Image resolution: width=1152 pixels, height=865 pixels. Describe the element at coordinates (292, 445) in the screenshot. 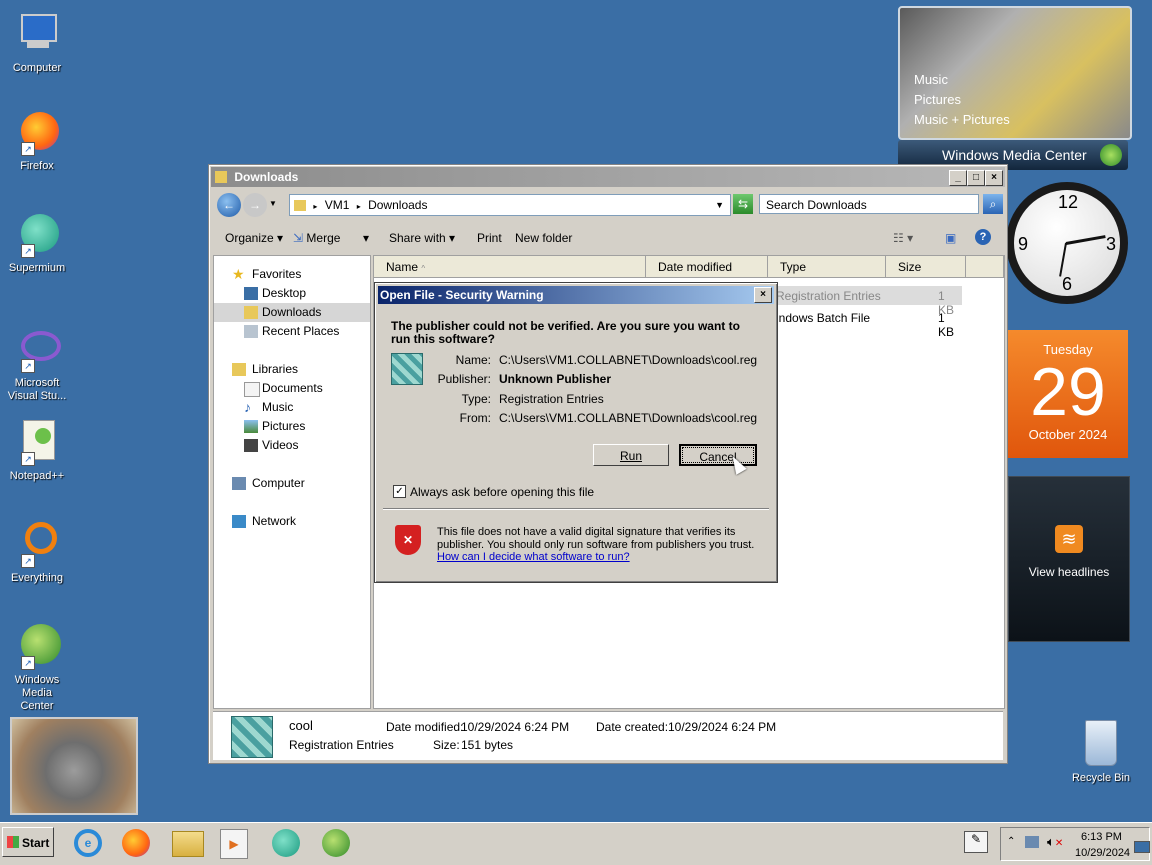

I see `nav-item-videos: Videos` at that location.